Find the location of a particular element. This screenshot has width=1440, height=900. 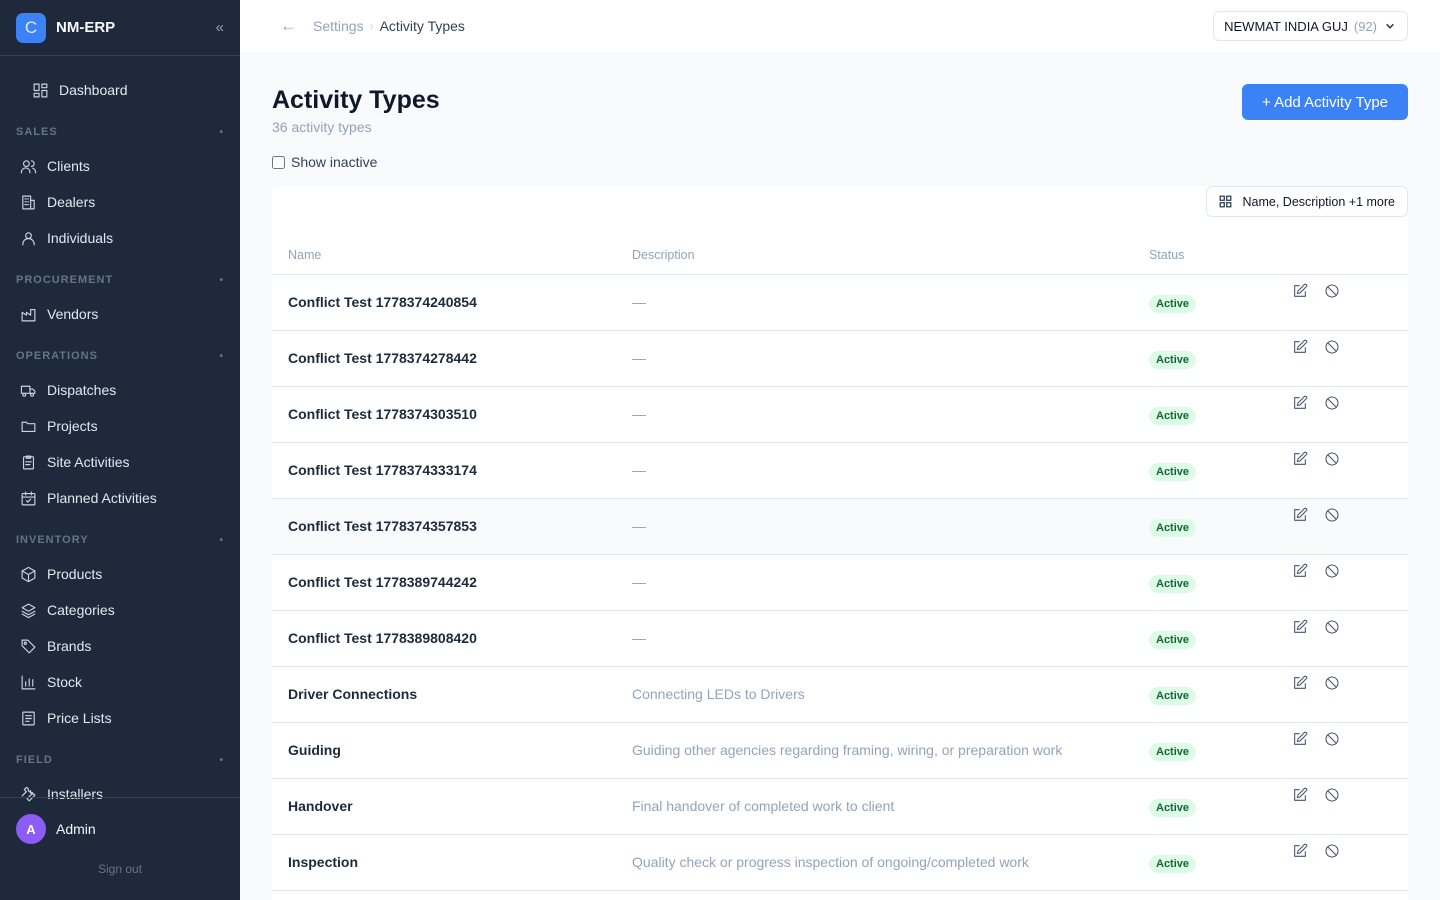

column-header-name: Name is located at coordinates (452, 255).